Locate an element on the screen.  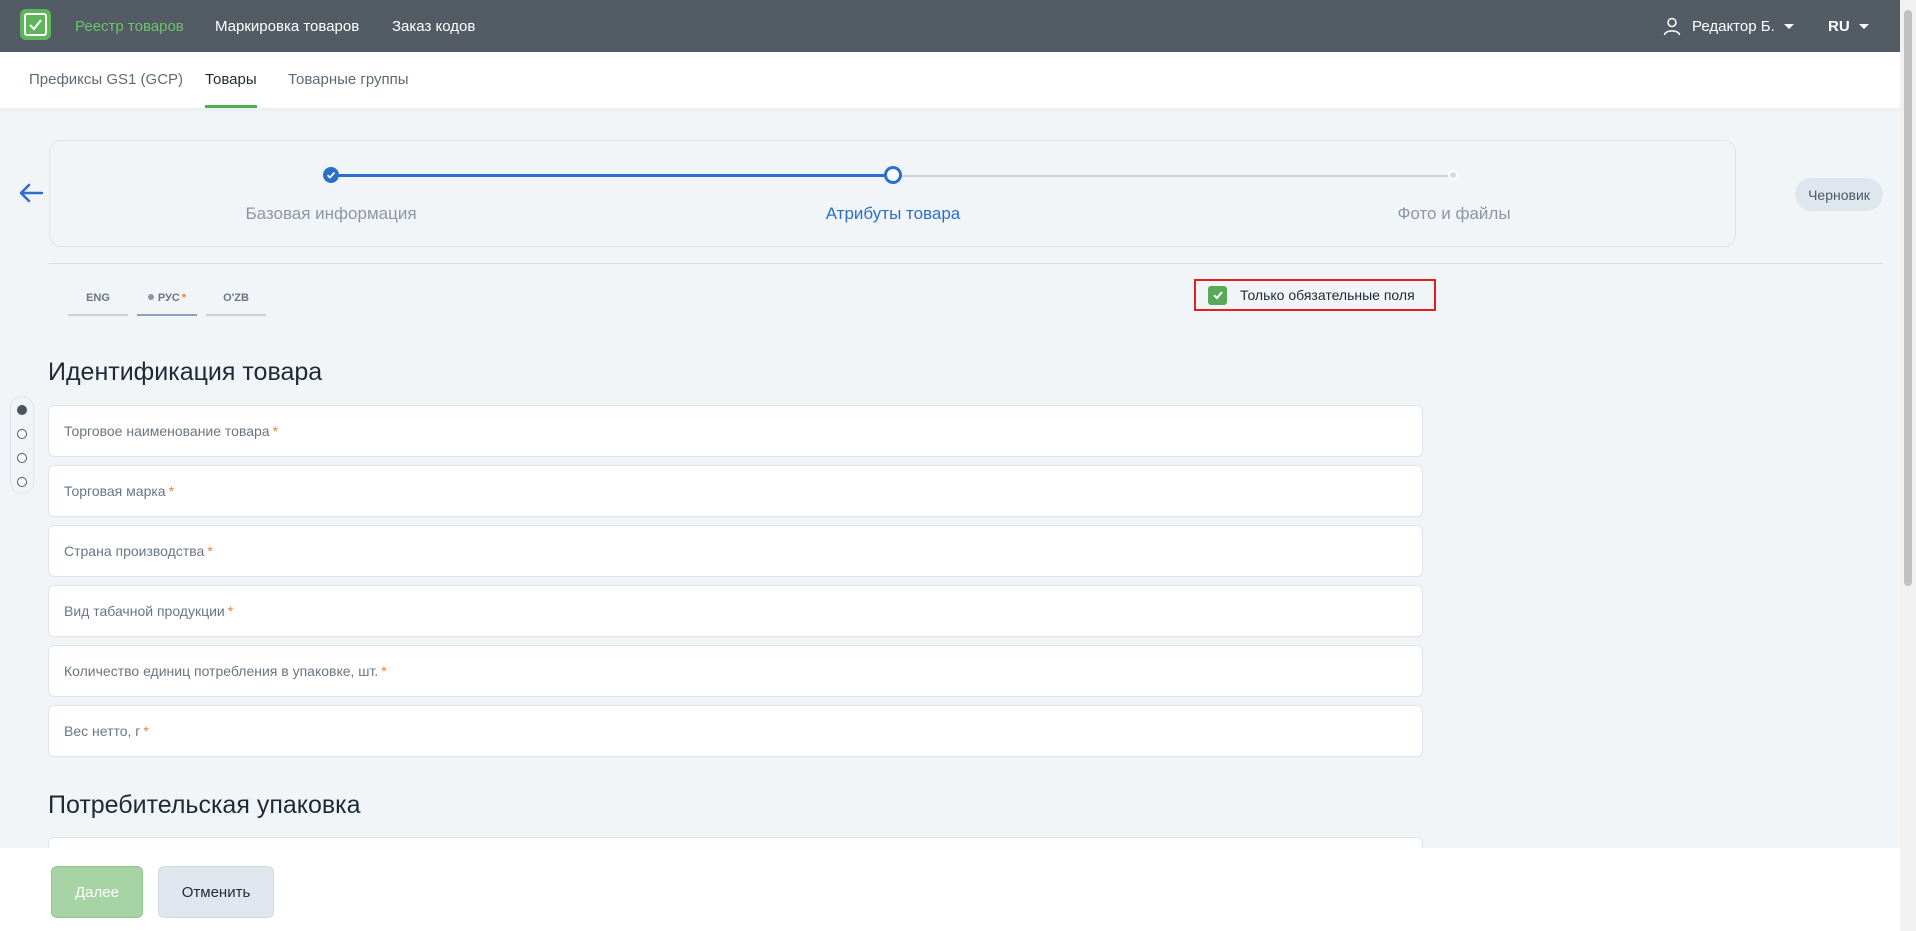
language-label: RU is located at coordinates (1839, 26).